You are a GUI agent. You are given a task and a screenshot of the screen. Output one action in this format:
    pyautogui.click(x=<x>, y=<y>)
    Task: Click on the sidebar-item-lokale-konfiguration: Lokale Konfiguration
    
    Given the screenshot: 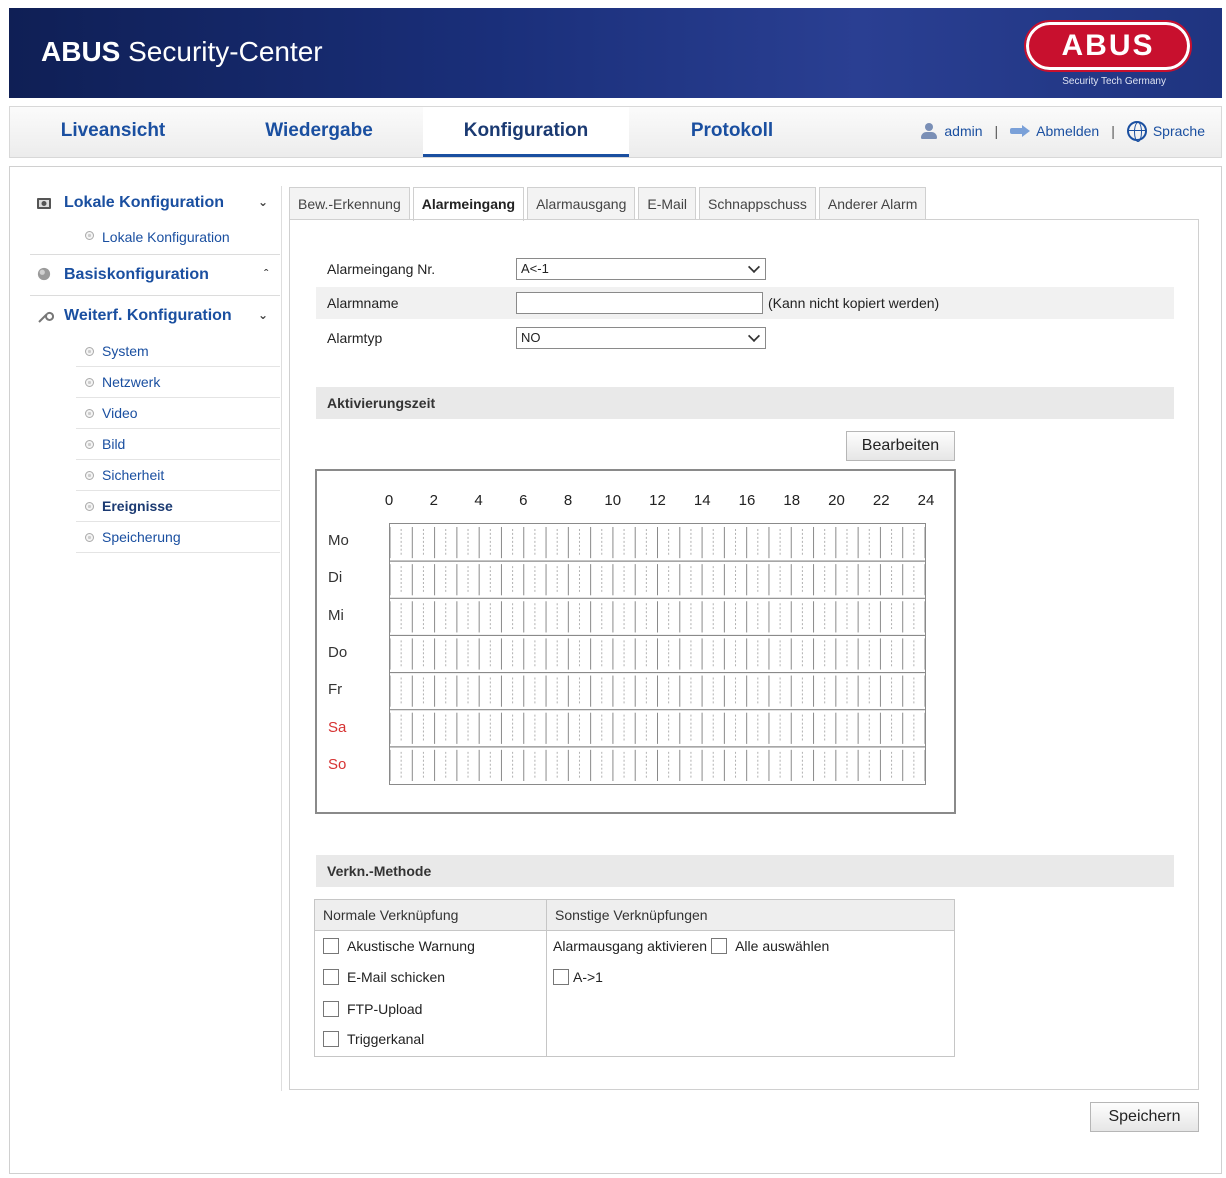 What is the action you would take?
    pyautogui.click(x=178, y=237)
    